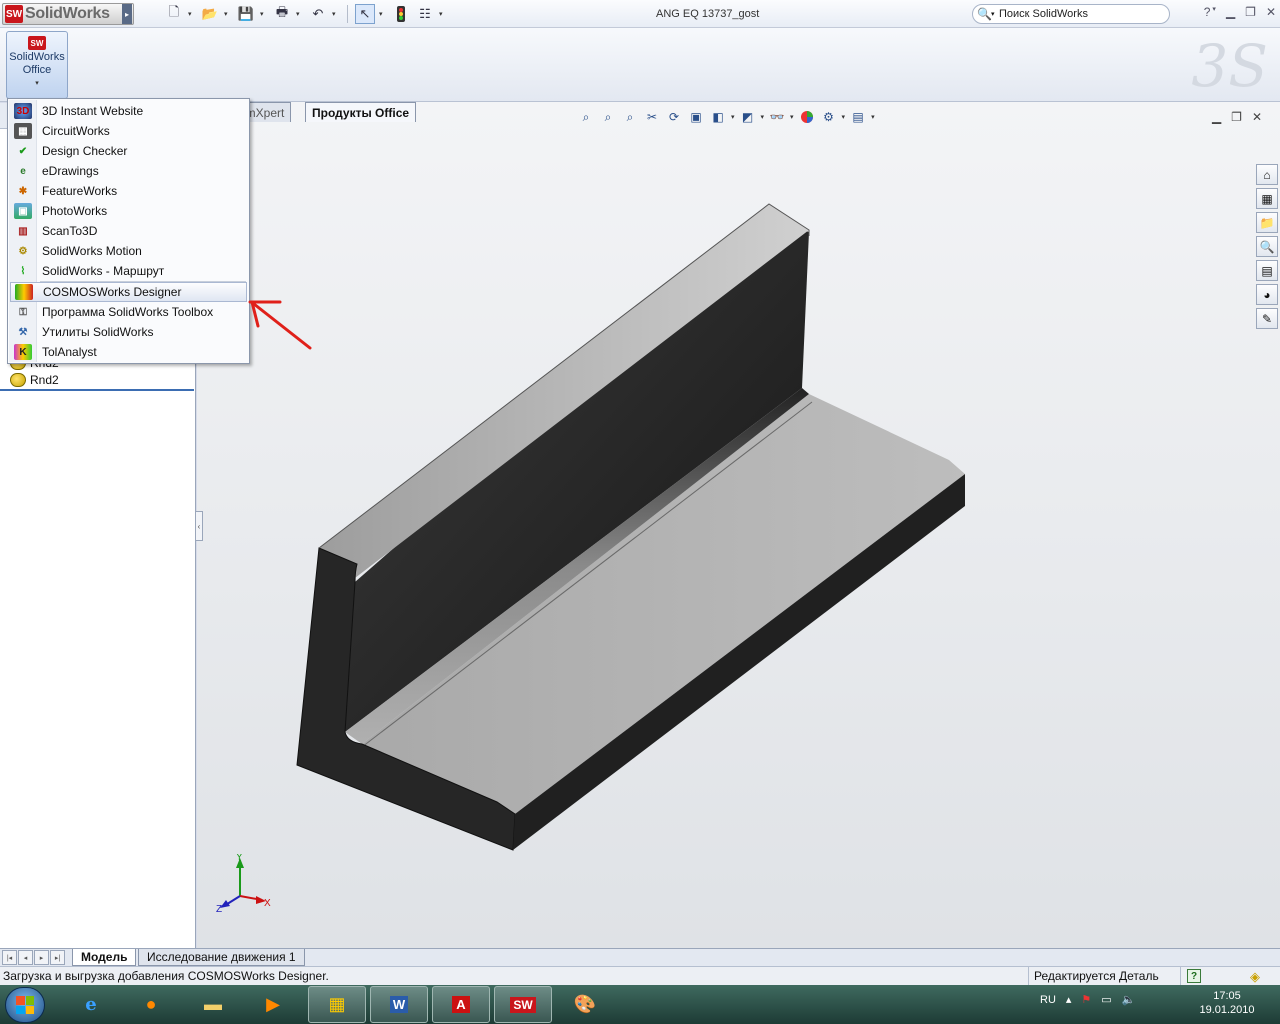 Image resolution: width=1280 pixels, height=1024 pixels. What do you see at coordinates (1207, 12) in the screenshot?
I see `help-icon: ?` at bounding box center [1207, 12].